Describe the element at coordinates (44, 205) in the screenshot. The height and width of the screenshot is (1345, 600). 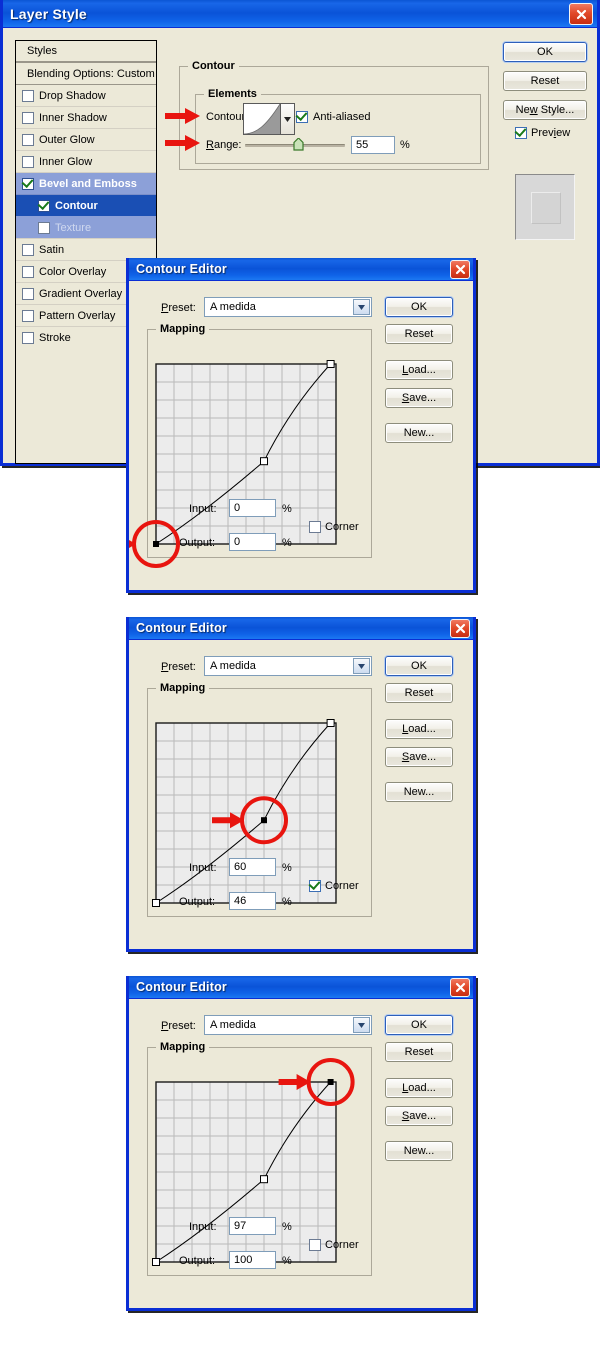
I see `checkbox-contour` at that location.